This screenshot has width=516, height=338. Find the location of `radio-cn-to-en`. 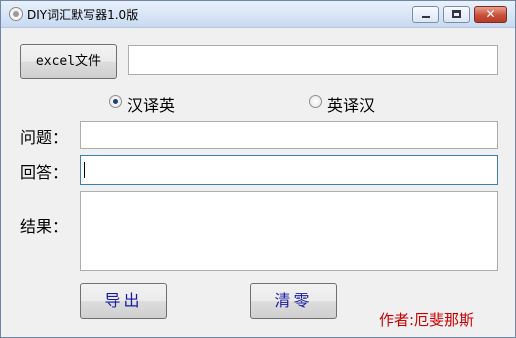

radio-cn-to-en is located at coordinates (115, 101).